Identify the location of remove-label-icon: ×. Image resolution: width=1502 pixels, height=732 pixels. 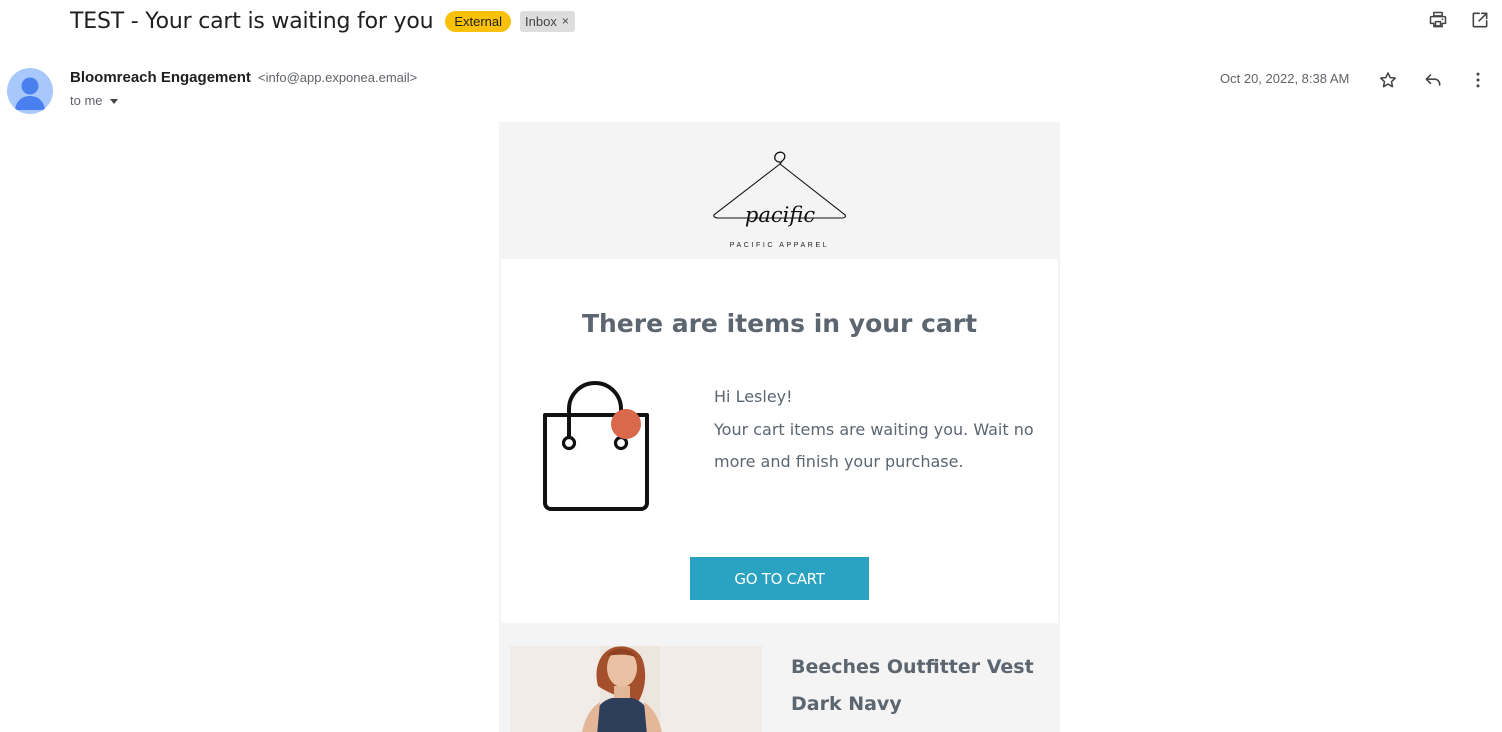
(565, 21).